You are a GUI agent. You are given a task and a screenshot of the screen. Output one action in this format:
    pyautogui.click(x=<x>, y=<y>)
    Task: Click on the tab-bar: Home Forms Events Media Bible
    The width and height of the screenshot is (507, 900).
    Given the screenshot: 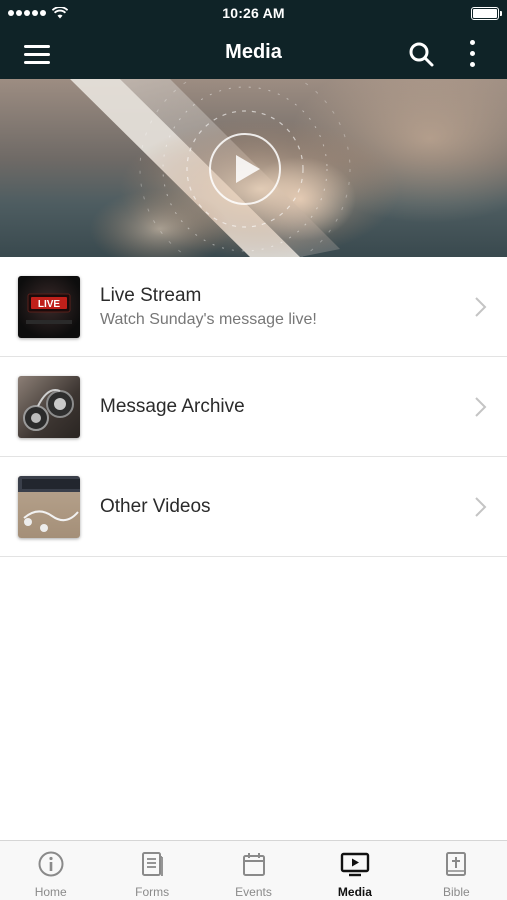 What is the action you would take?
    pyautogui.click(x=253, y=870)
    